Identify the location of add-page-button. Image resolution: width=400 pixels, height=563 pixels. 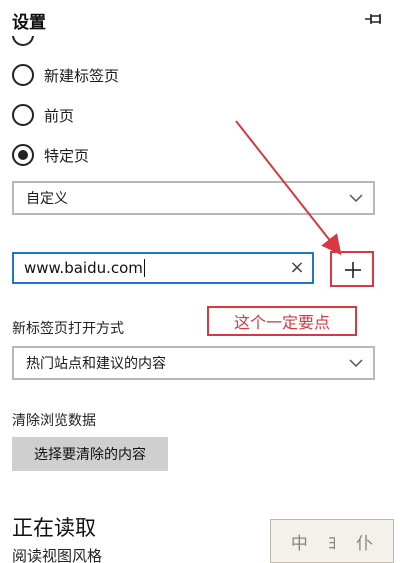
(352, 269).